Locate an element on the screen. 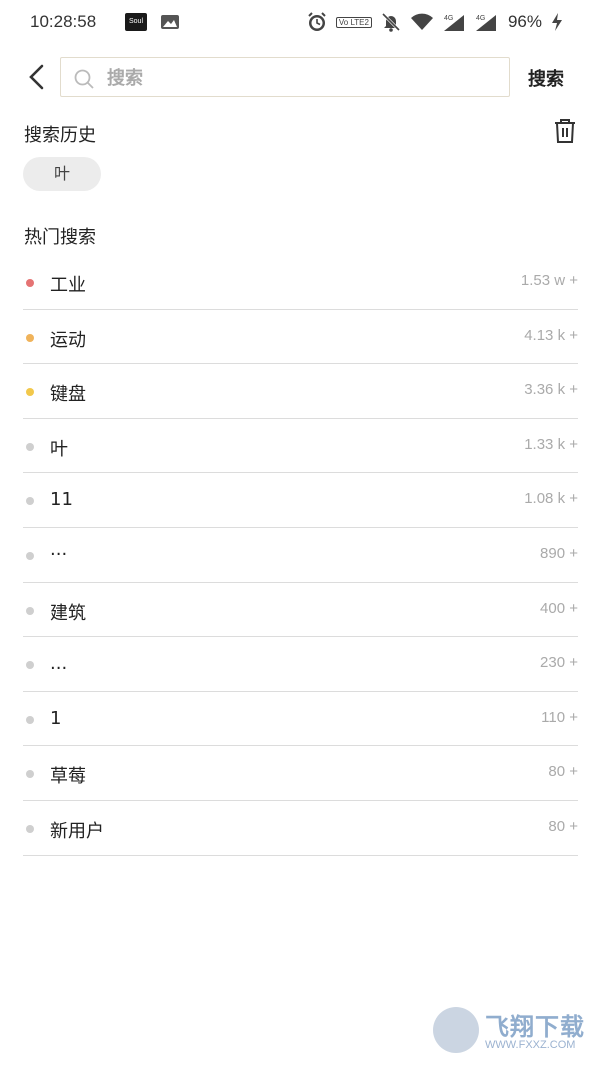  hot-search-label: 键盘 is located at coordinates (68, 395).